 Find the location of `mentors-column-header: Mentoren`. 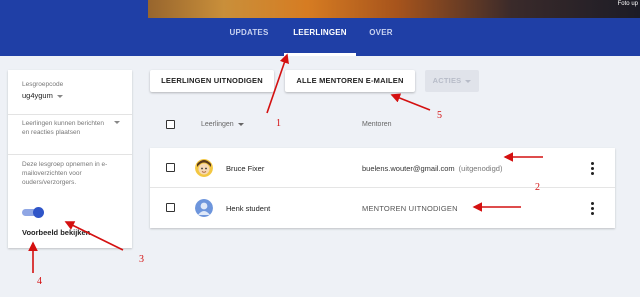

mentors-column-header: Mentoren is located at coordinates (377, 124).